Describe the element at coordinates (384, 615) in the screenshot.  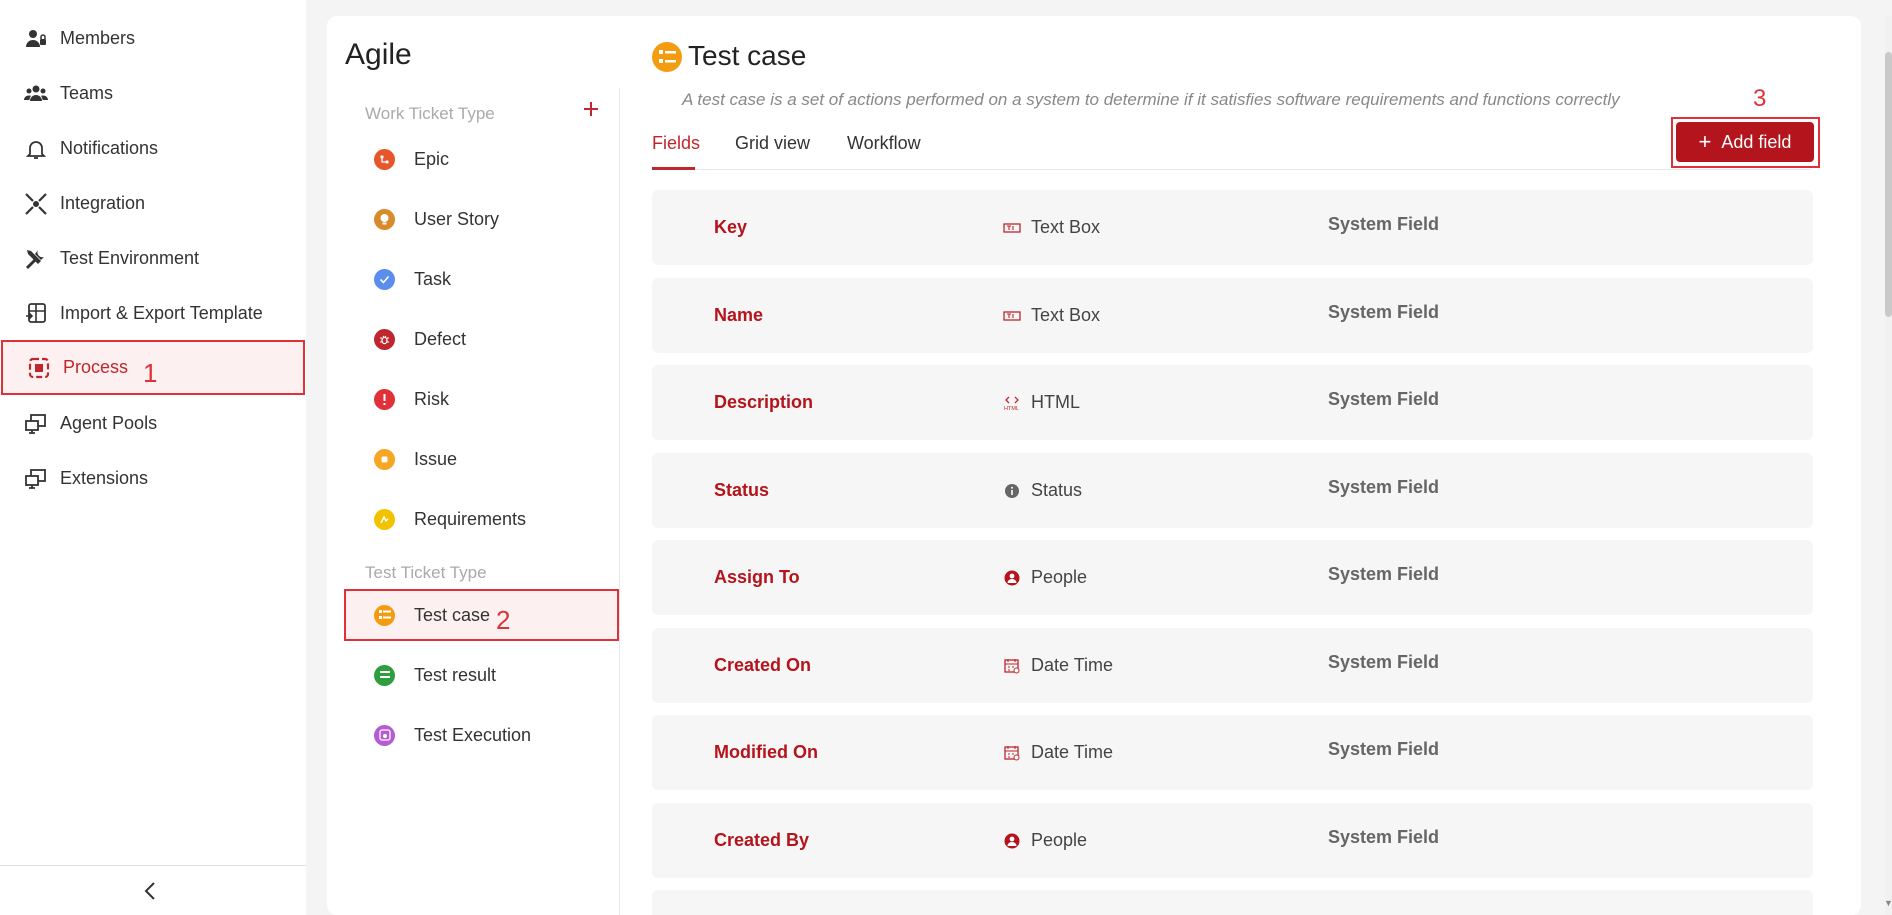
I see `test-case-icon` at that location.